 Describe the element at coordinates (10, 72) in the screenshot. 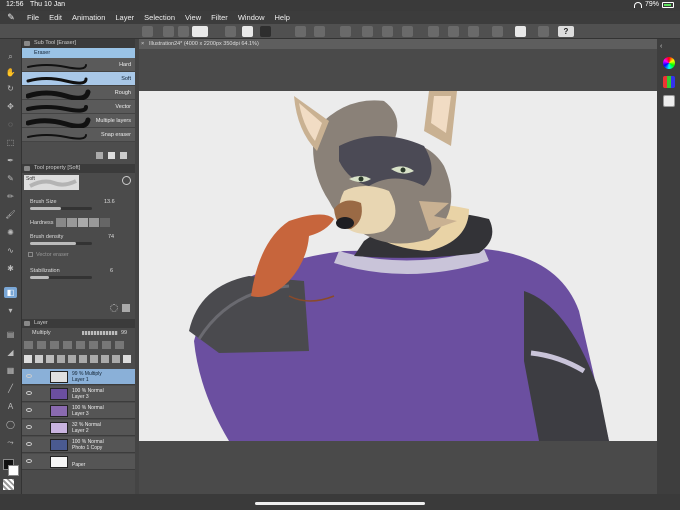

I see `hand-tool-icon: ✋` at that location.